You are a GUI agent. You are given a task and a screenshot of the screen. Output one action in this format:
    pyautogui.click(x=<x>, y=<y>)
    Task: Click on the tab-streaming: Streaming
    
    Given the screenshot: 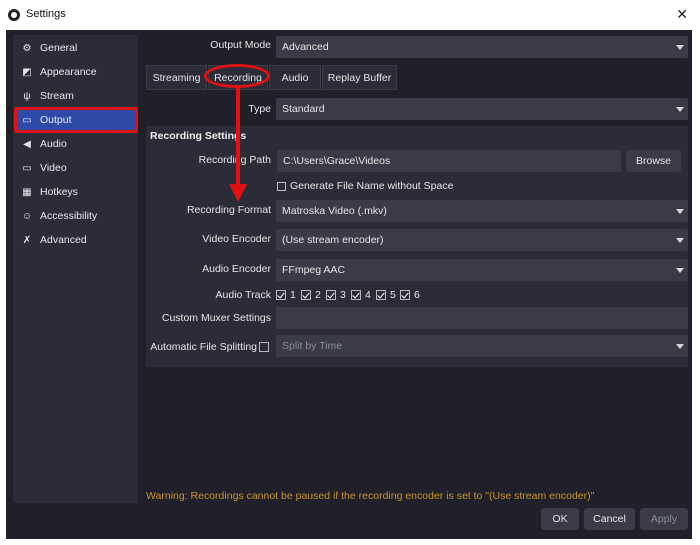 What is the action you would take?
    pyautogui.click(x=176, y=77)
    